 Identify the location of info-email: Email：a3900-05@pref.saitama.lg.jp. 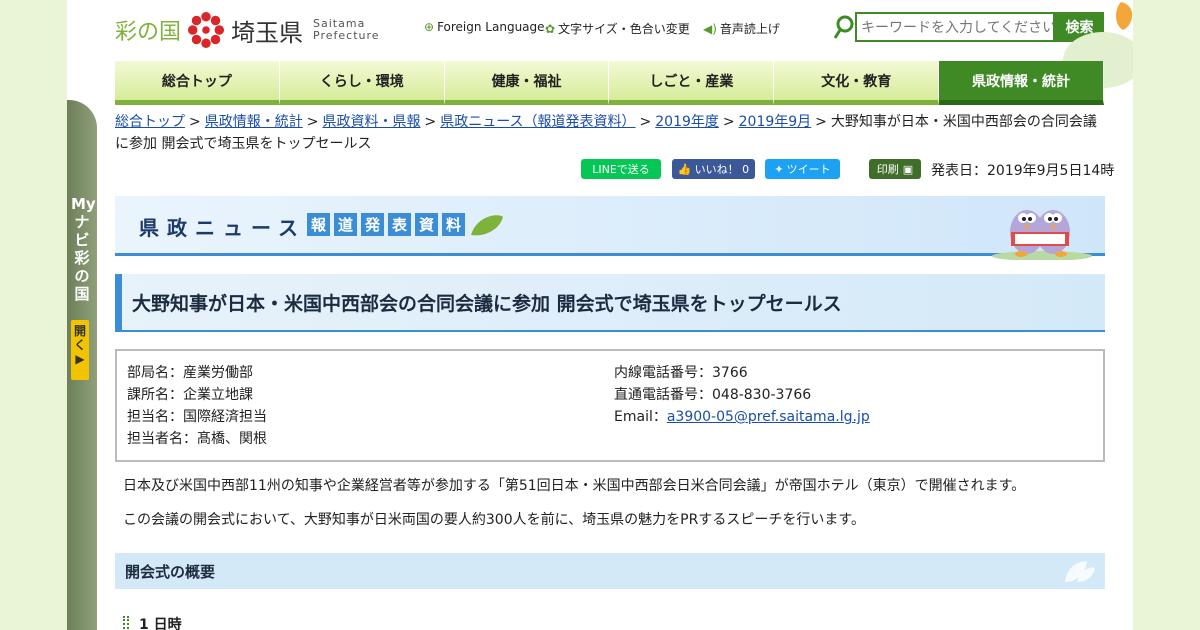
(742, 417).